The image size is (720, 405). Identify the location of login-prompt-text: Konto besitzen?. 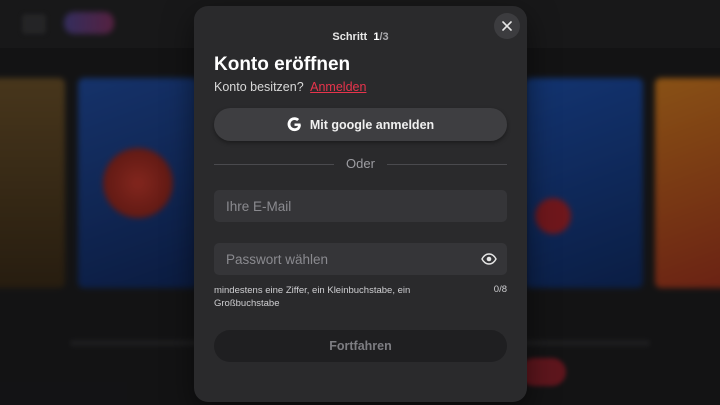
(259, 87).